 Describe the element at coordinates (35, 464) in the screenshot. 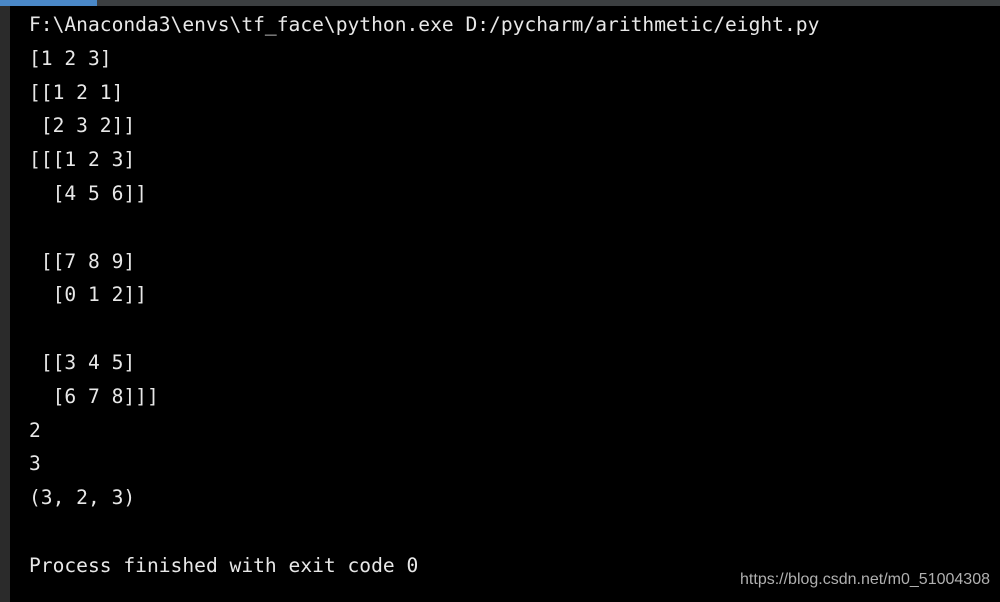

I see `console-line: 3` at that location.